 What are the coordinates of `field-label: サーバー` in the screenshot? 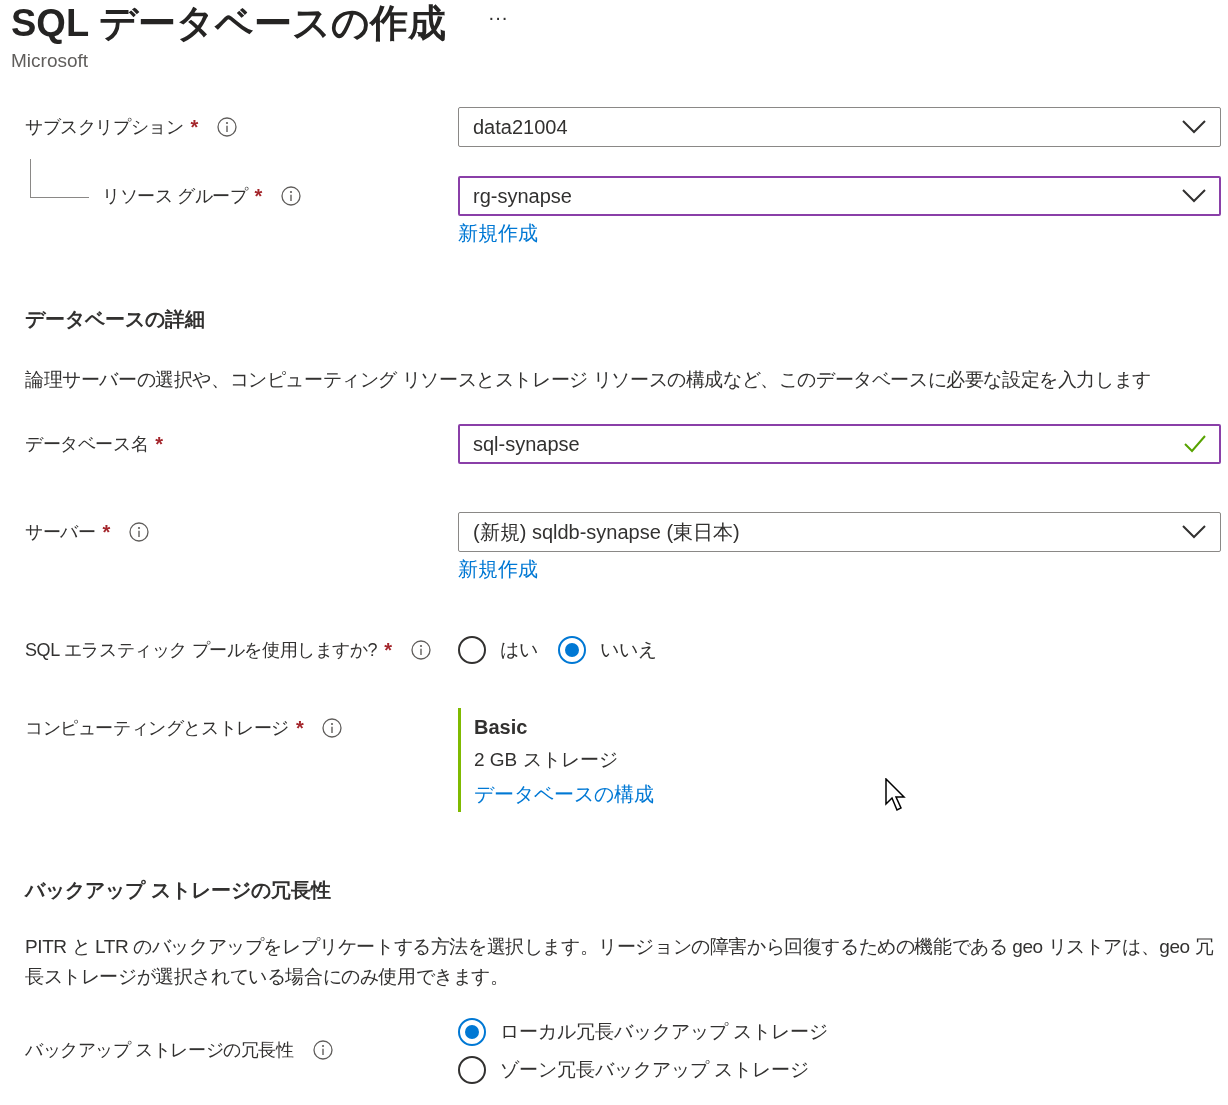 It's located at (60, 532).